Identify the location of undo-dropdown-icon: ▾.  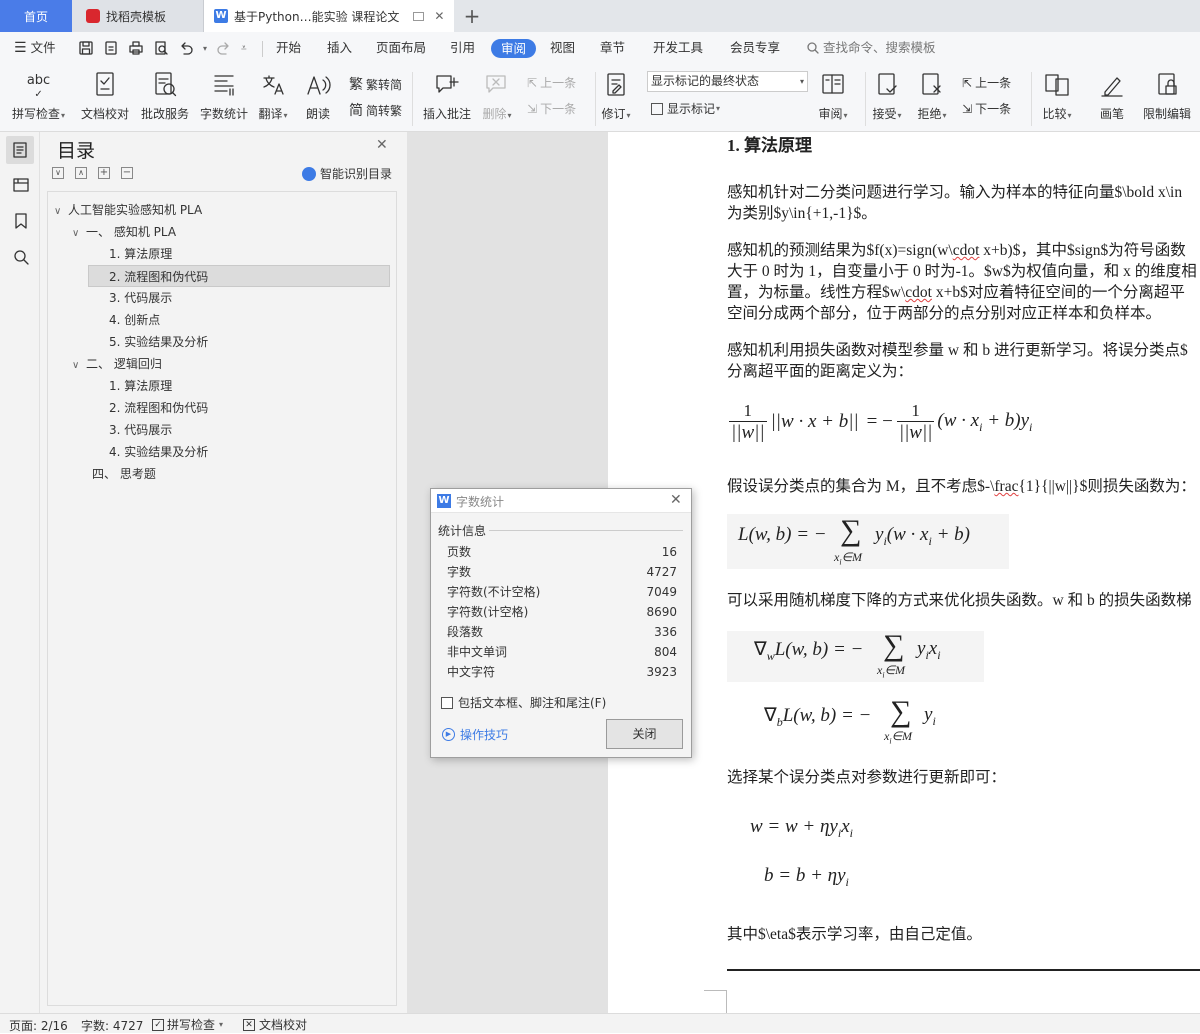
(205, 48).